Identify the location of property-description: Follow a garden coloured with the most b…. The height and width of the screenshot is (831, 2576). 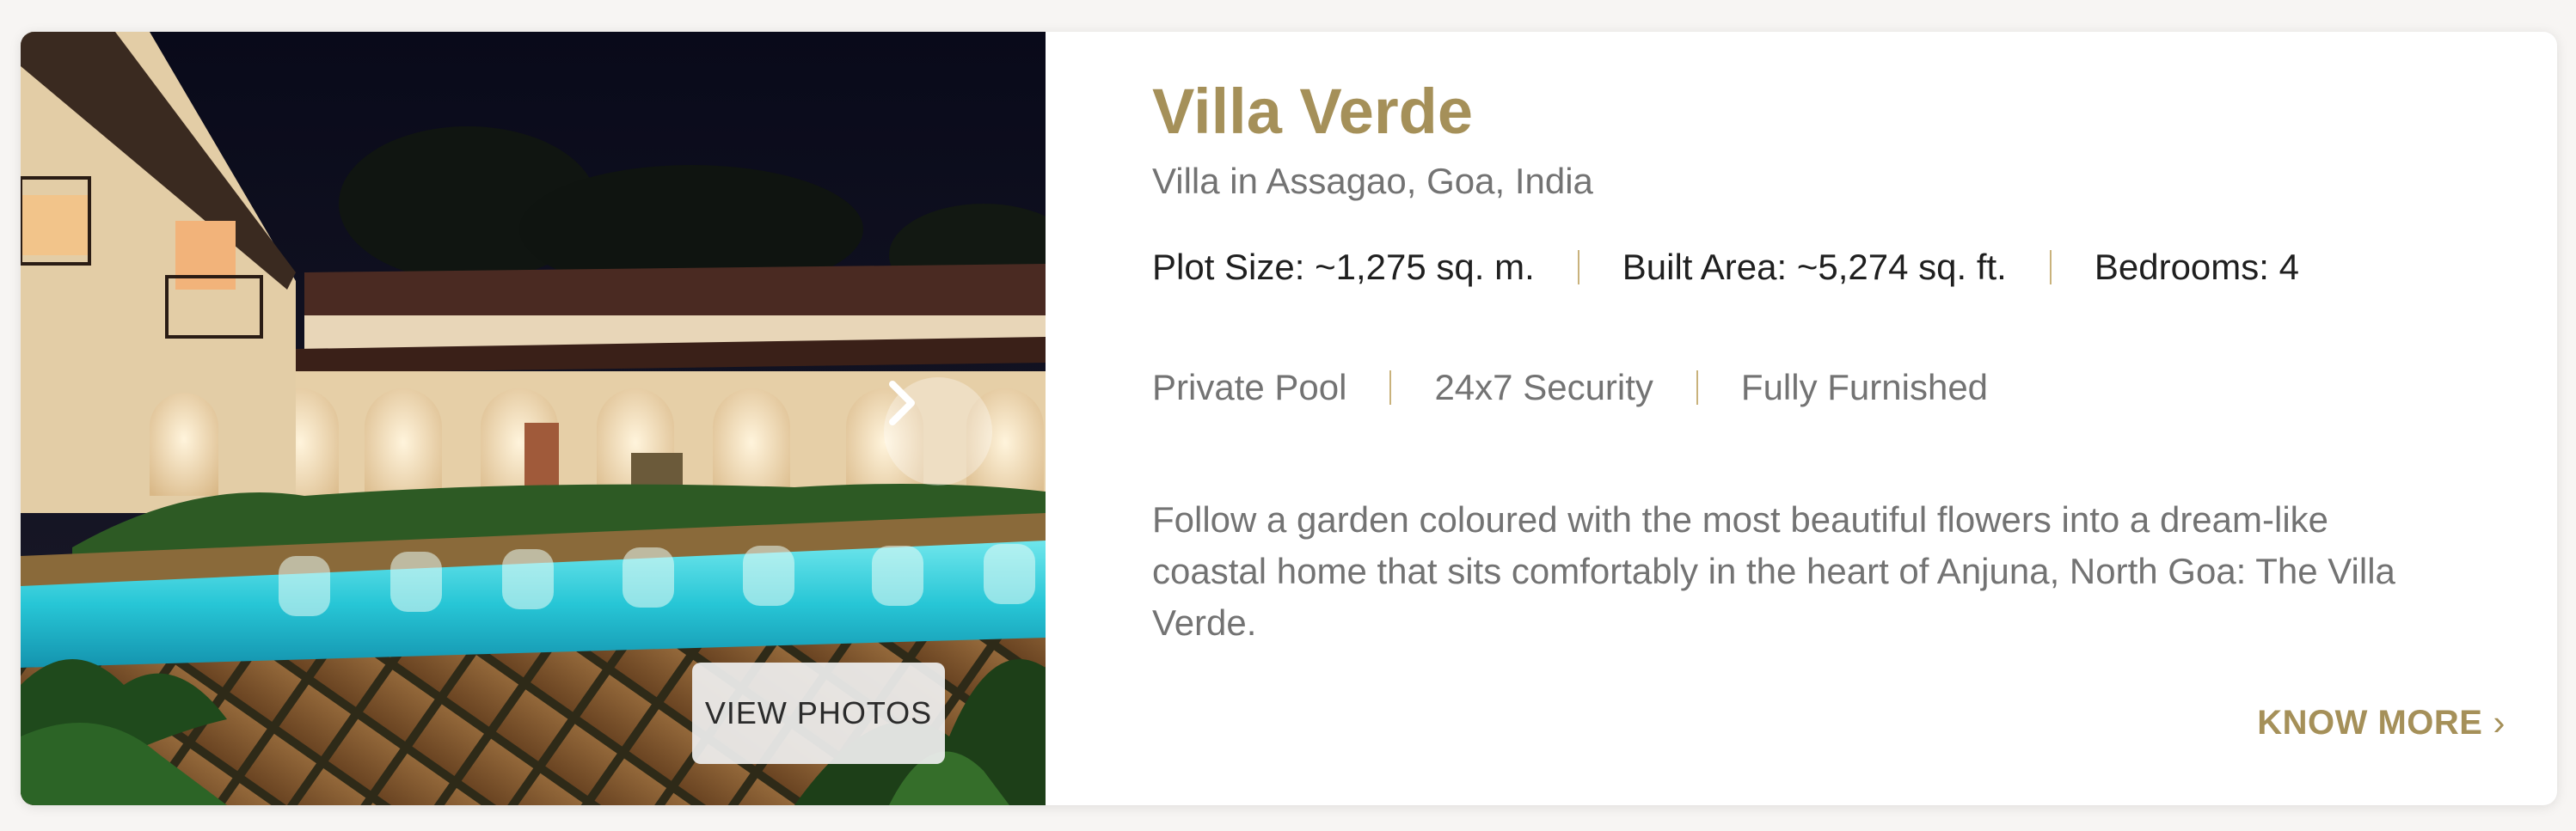
(1774, 571).